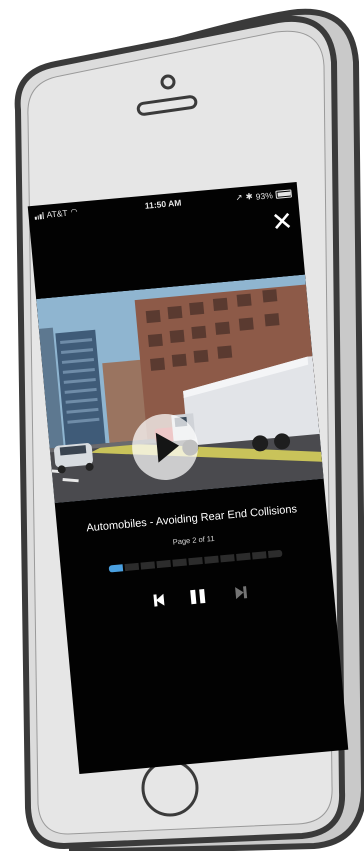 This screenshot has width=364, height=851. What do you see at coordinates (170, 788) in the screenshot?
I see `home-button` at bounding box center [170, 788].